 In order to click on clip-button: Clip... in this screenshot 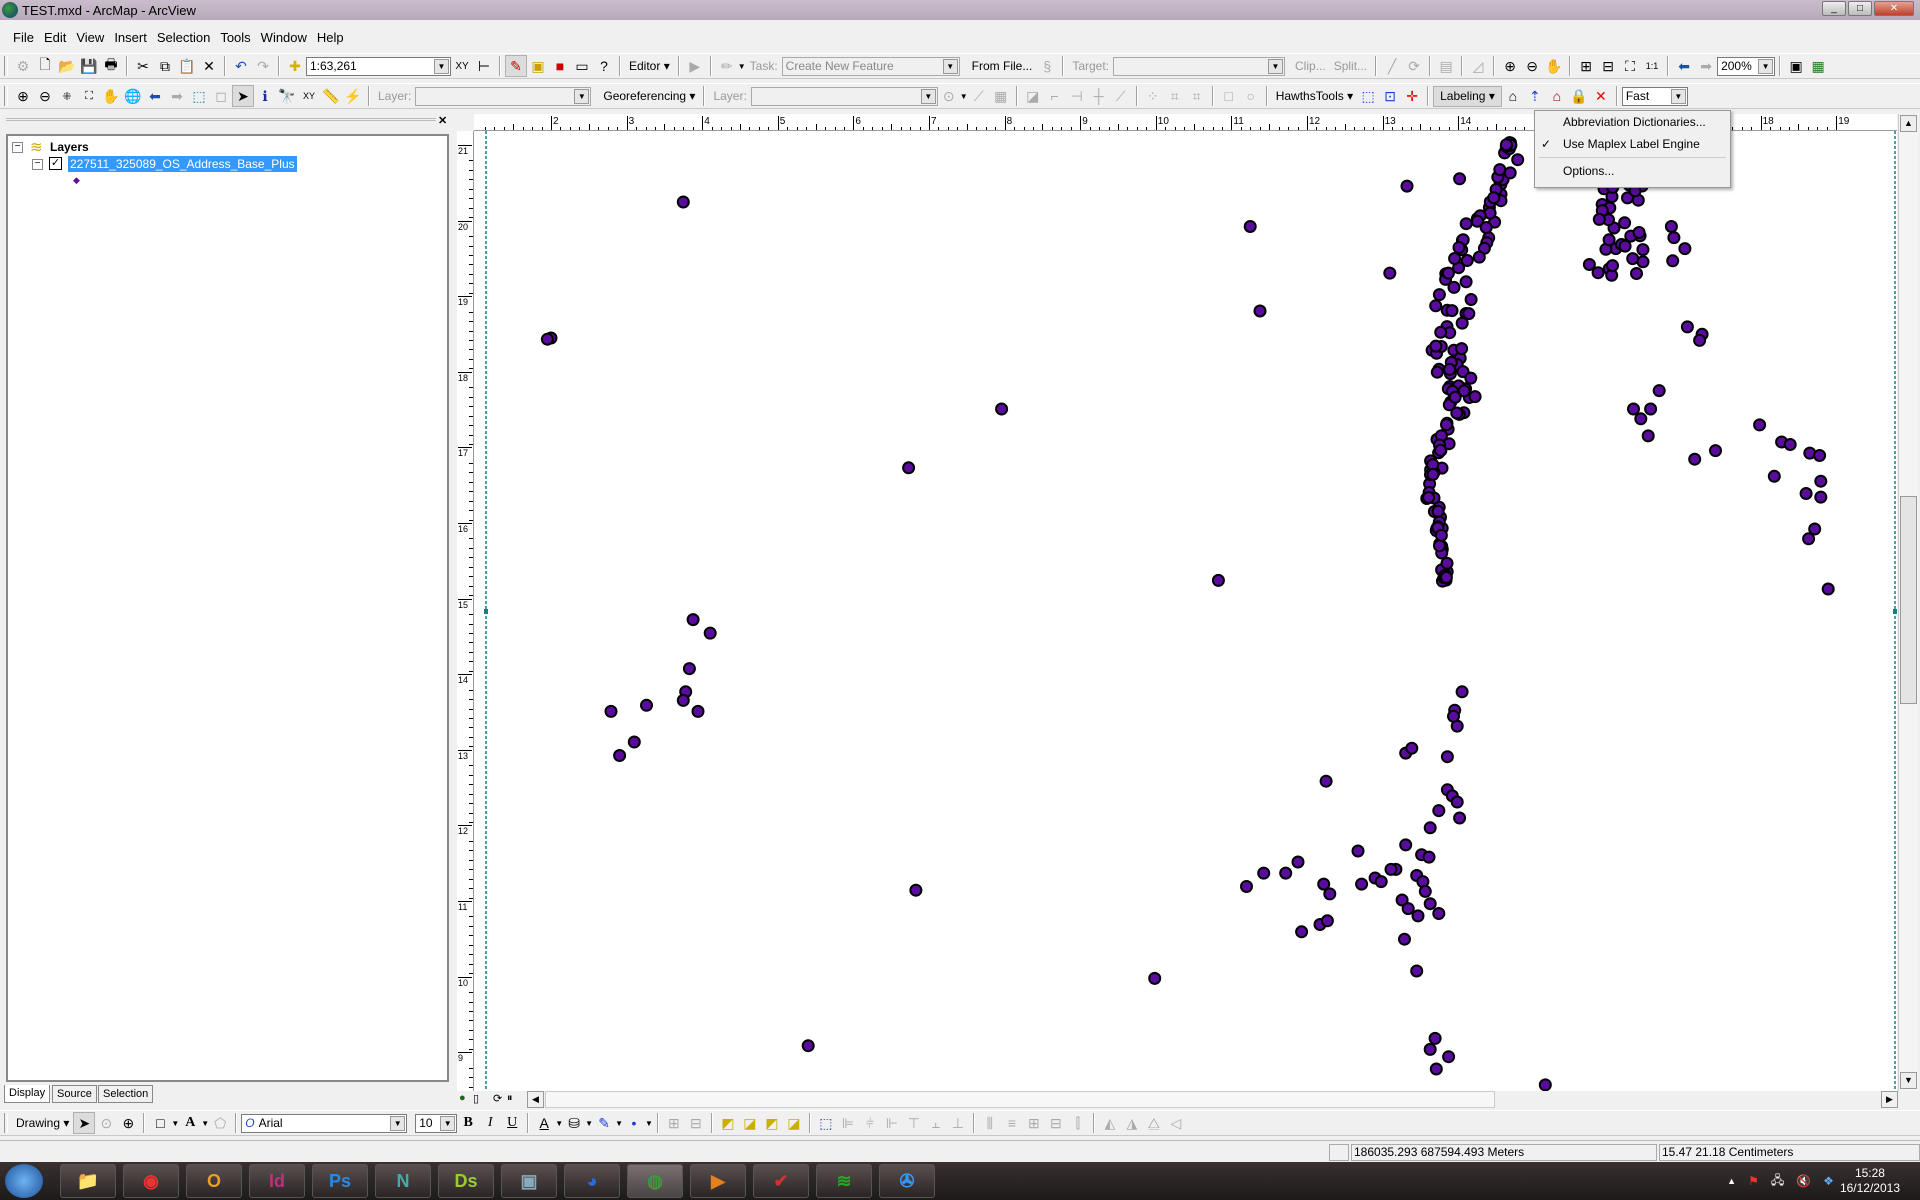, I will do `click(1310, 66)`.